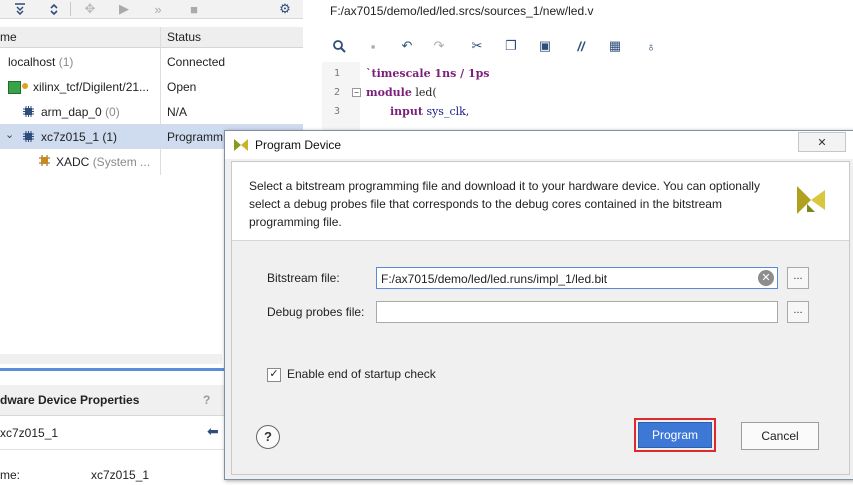 Image resolution: width=853 pixels, height=485 pixels. Describe the element at coordinates (285, 9) in the screenshot. I see `gear-icon: ⚙` at that location.